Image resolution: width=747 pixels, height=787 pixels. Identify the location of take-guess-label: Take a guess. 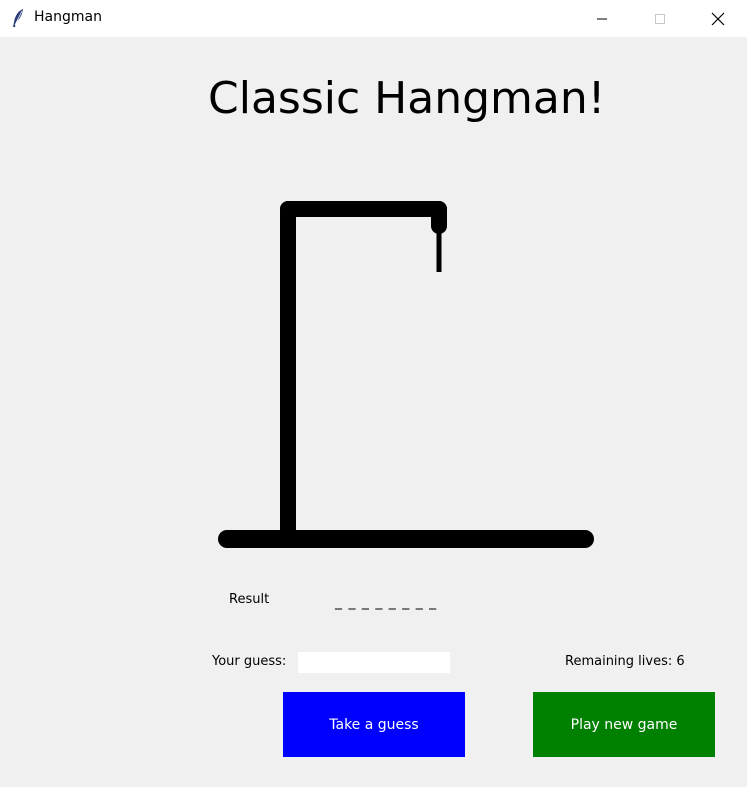
(374, 724).